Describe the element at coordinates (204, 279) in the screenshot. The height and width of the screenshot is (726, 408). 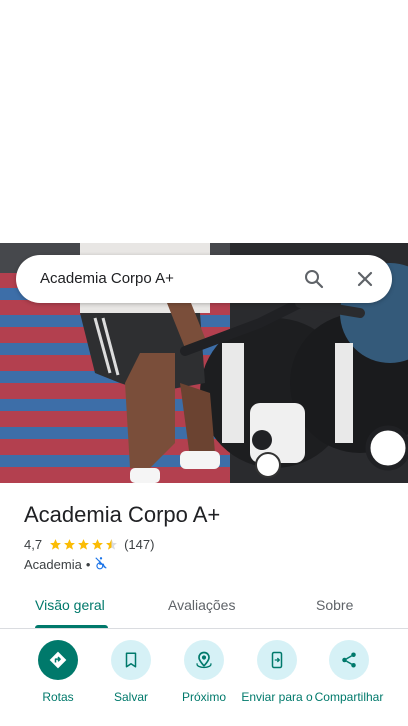
I see `search-bar: Academia Corpo A+` at that location.